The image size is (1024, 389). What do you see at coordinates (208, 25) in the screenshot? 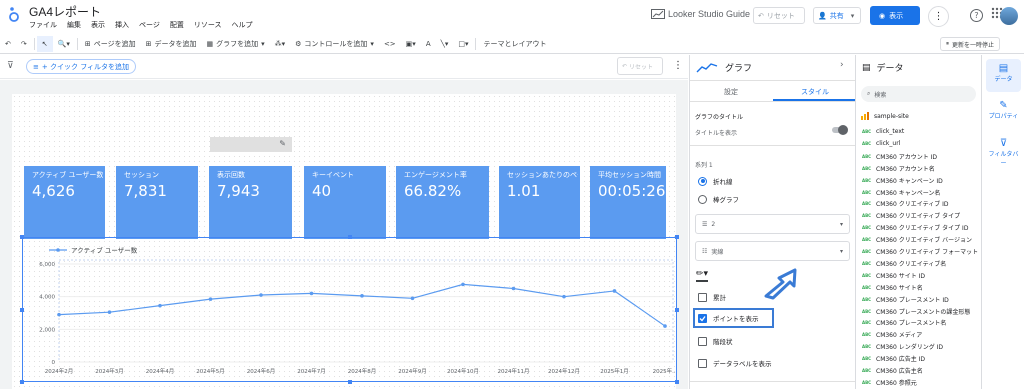
I see `menu-resource: リソース` at bounding box center [208, 25].